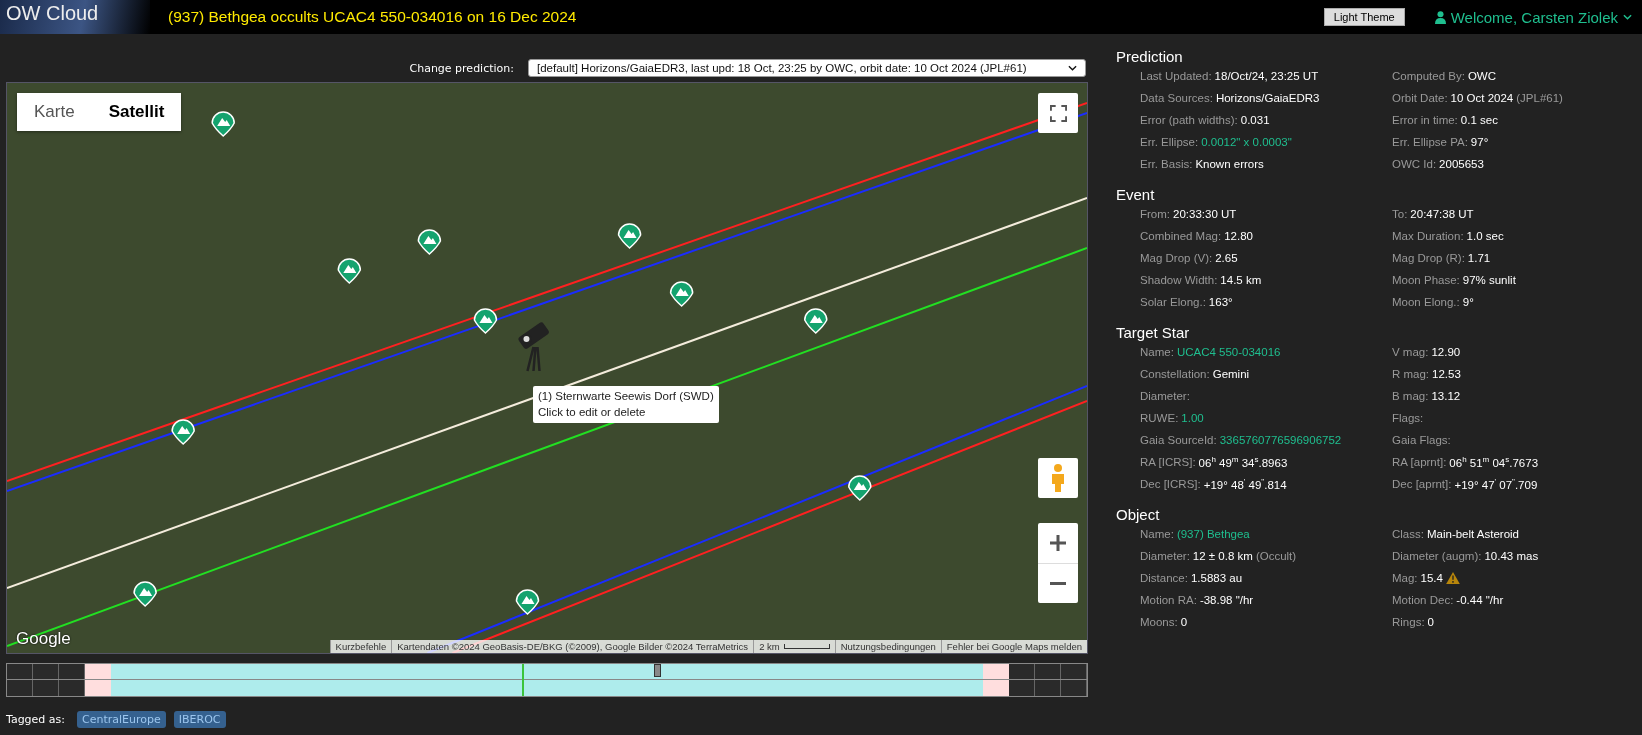 The width and height of the screenshot is (1642, 735). What do you see at coordinates (136, 112) in the screenshot?
I see `map-type-tab: Satellit` at bounding box center [136, 112].